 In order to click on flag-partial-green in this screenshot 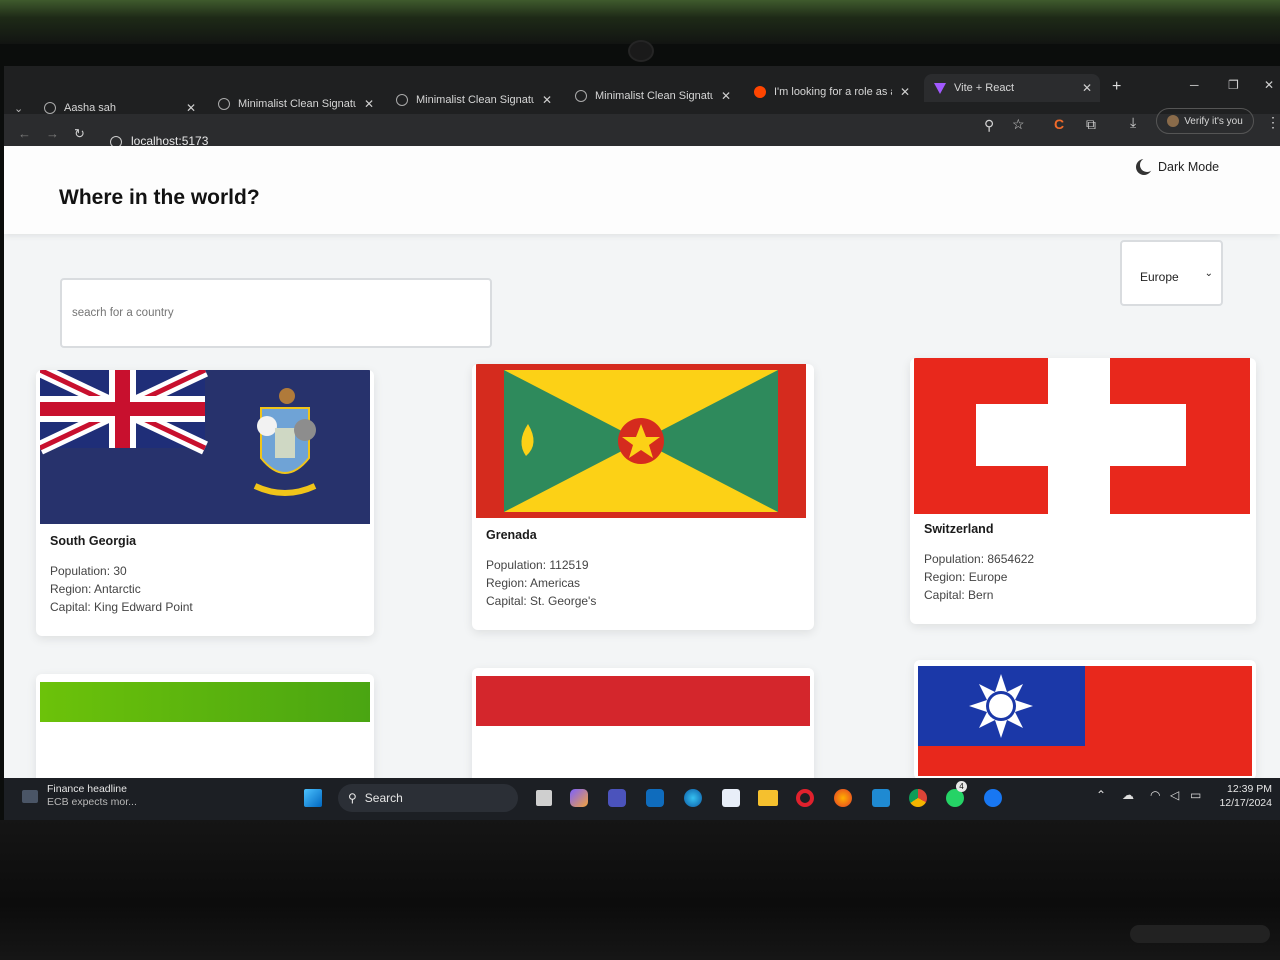, I will do `click(205, 702)`.